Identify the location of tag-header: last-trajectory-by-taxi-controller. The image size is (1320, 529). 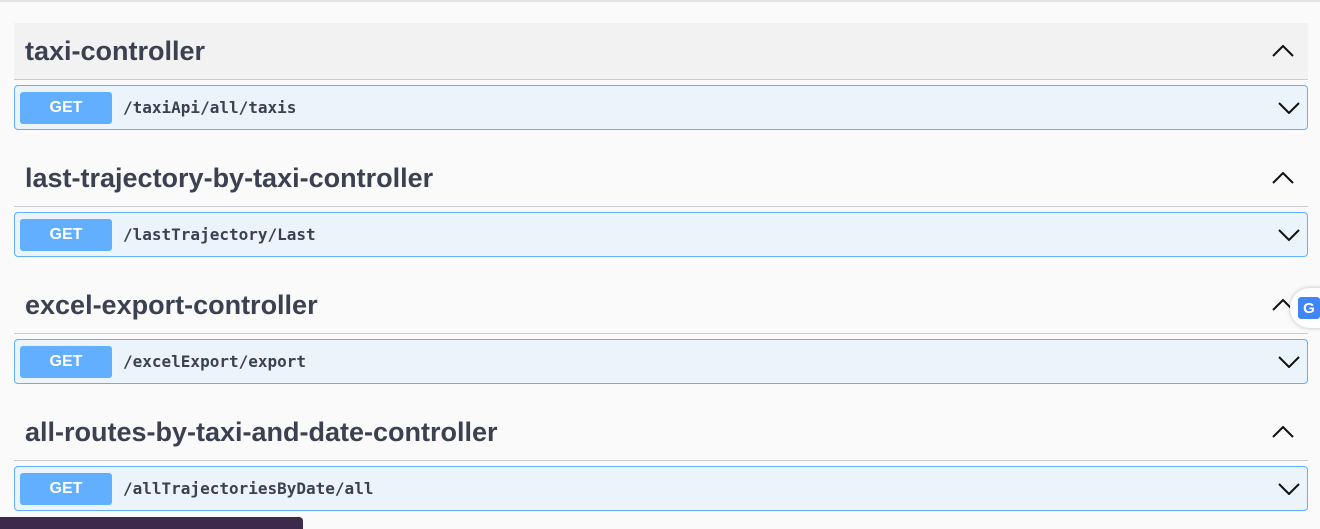
(661, 178).